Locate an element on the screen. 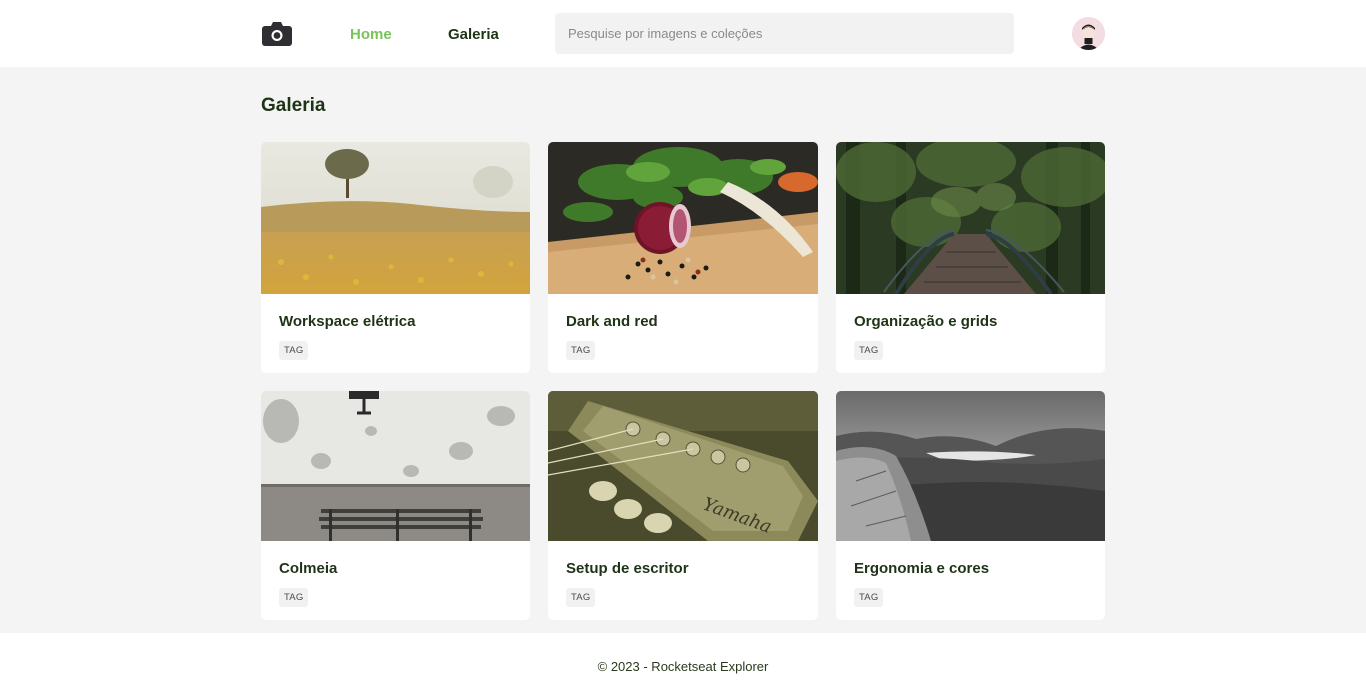 The height and width of the screenshot is (699, 1366). card-title: Setup de escritor is located at coordinates (627, 568).